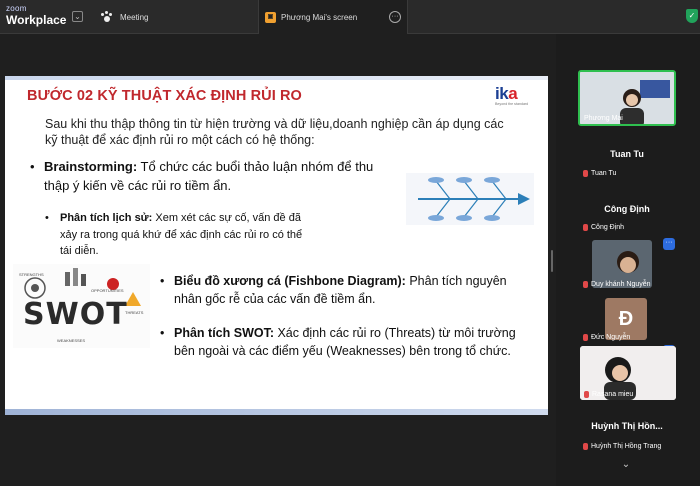 This screenshot has height=486, width=700. What do you see at coordinates (599, 173) in the screenshot?
I see `participant-label-tuan-tu: Tuan Tu` at bounding box center [599, 173].